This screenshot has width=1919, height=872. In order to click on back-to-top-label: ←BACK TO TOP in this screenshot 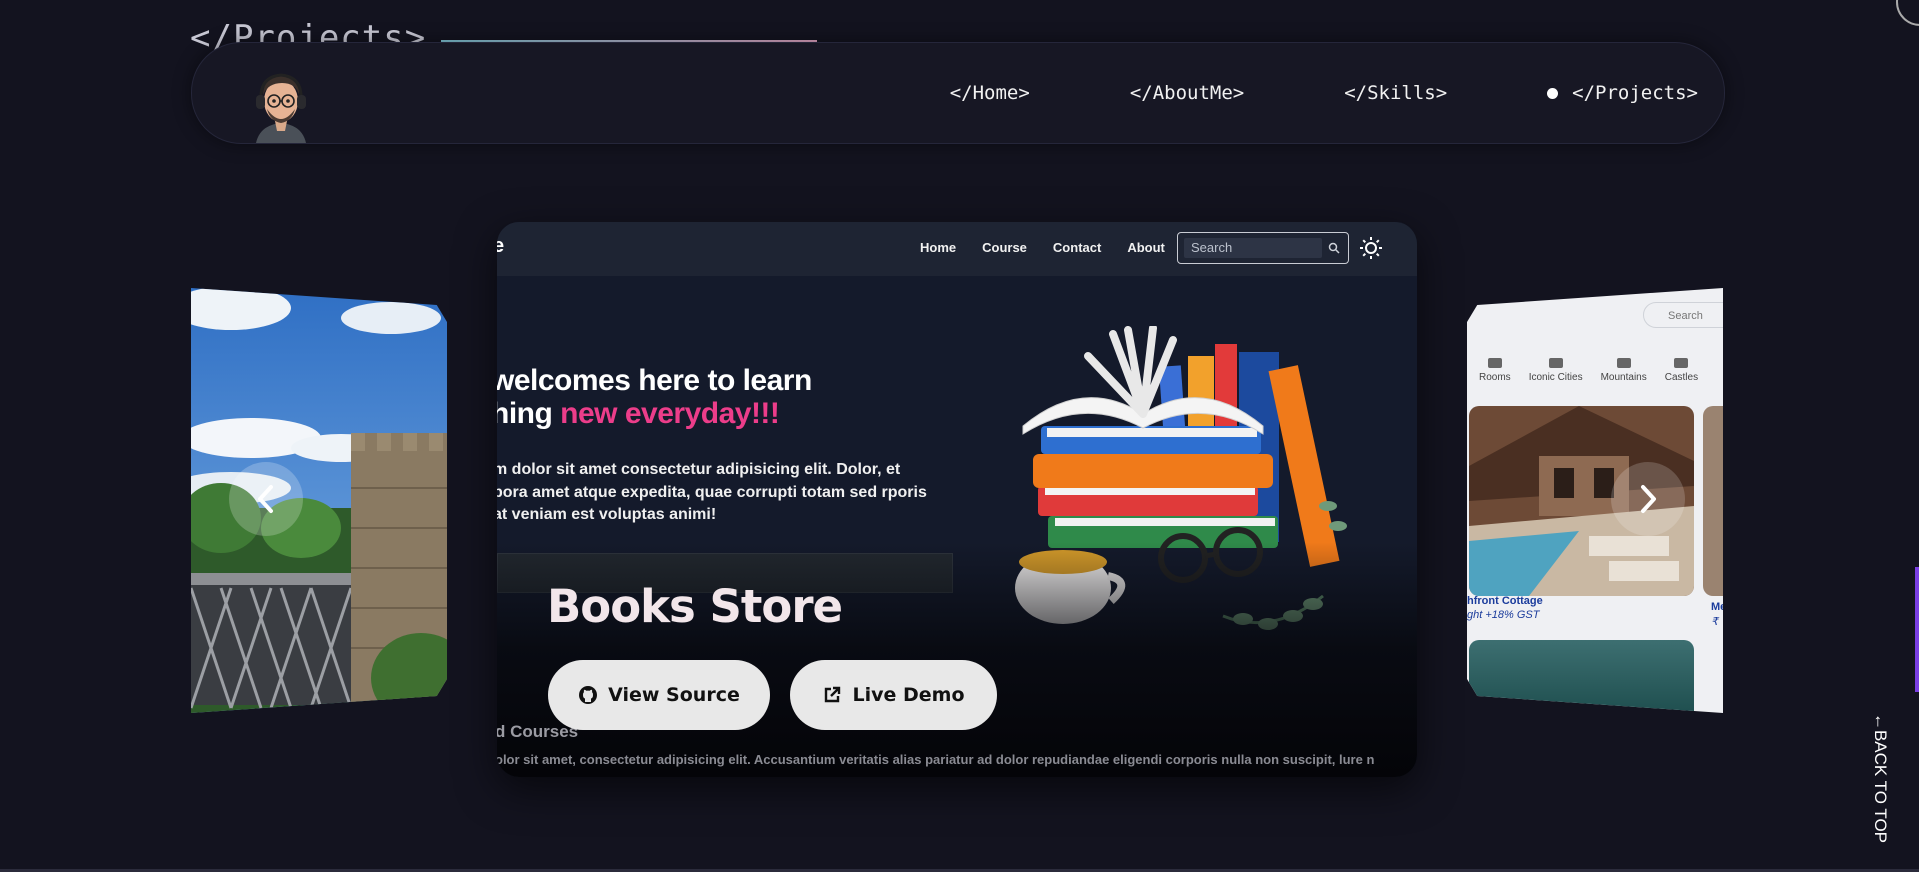, I will do `click(1880, 778)`.